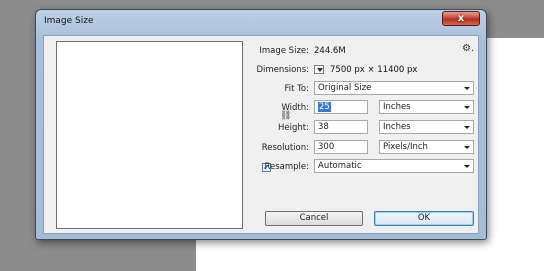 Image resolution: width=544 pixels, height=271 pixels. I want to click on dimensions-label: Dimensions:, so click(282, 70).